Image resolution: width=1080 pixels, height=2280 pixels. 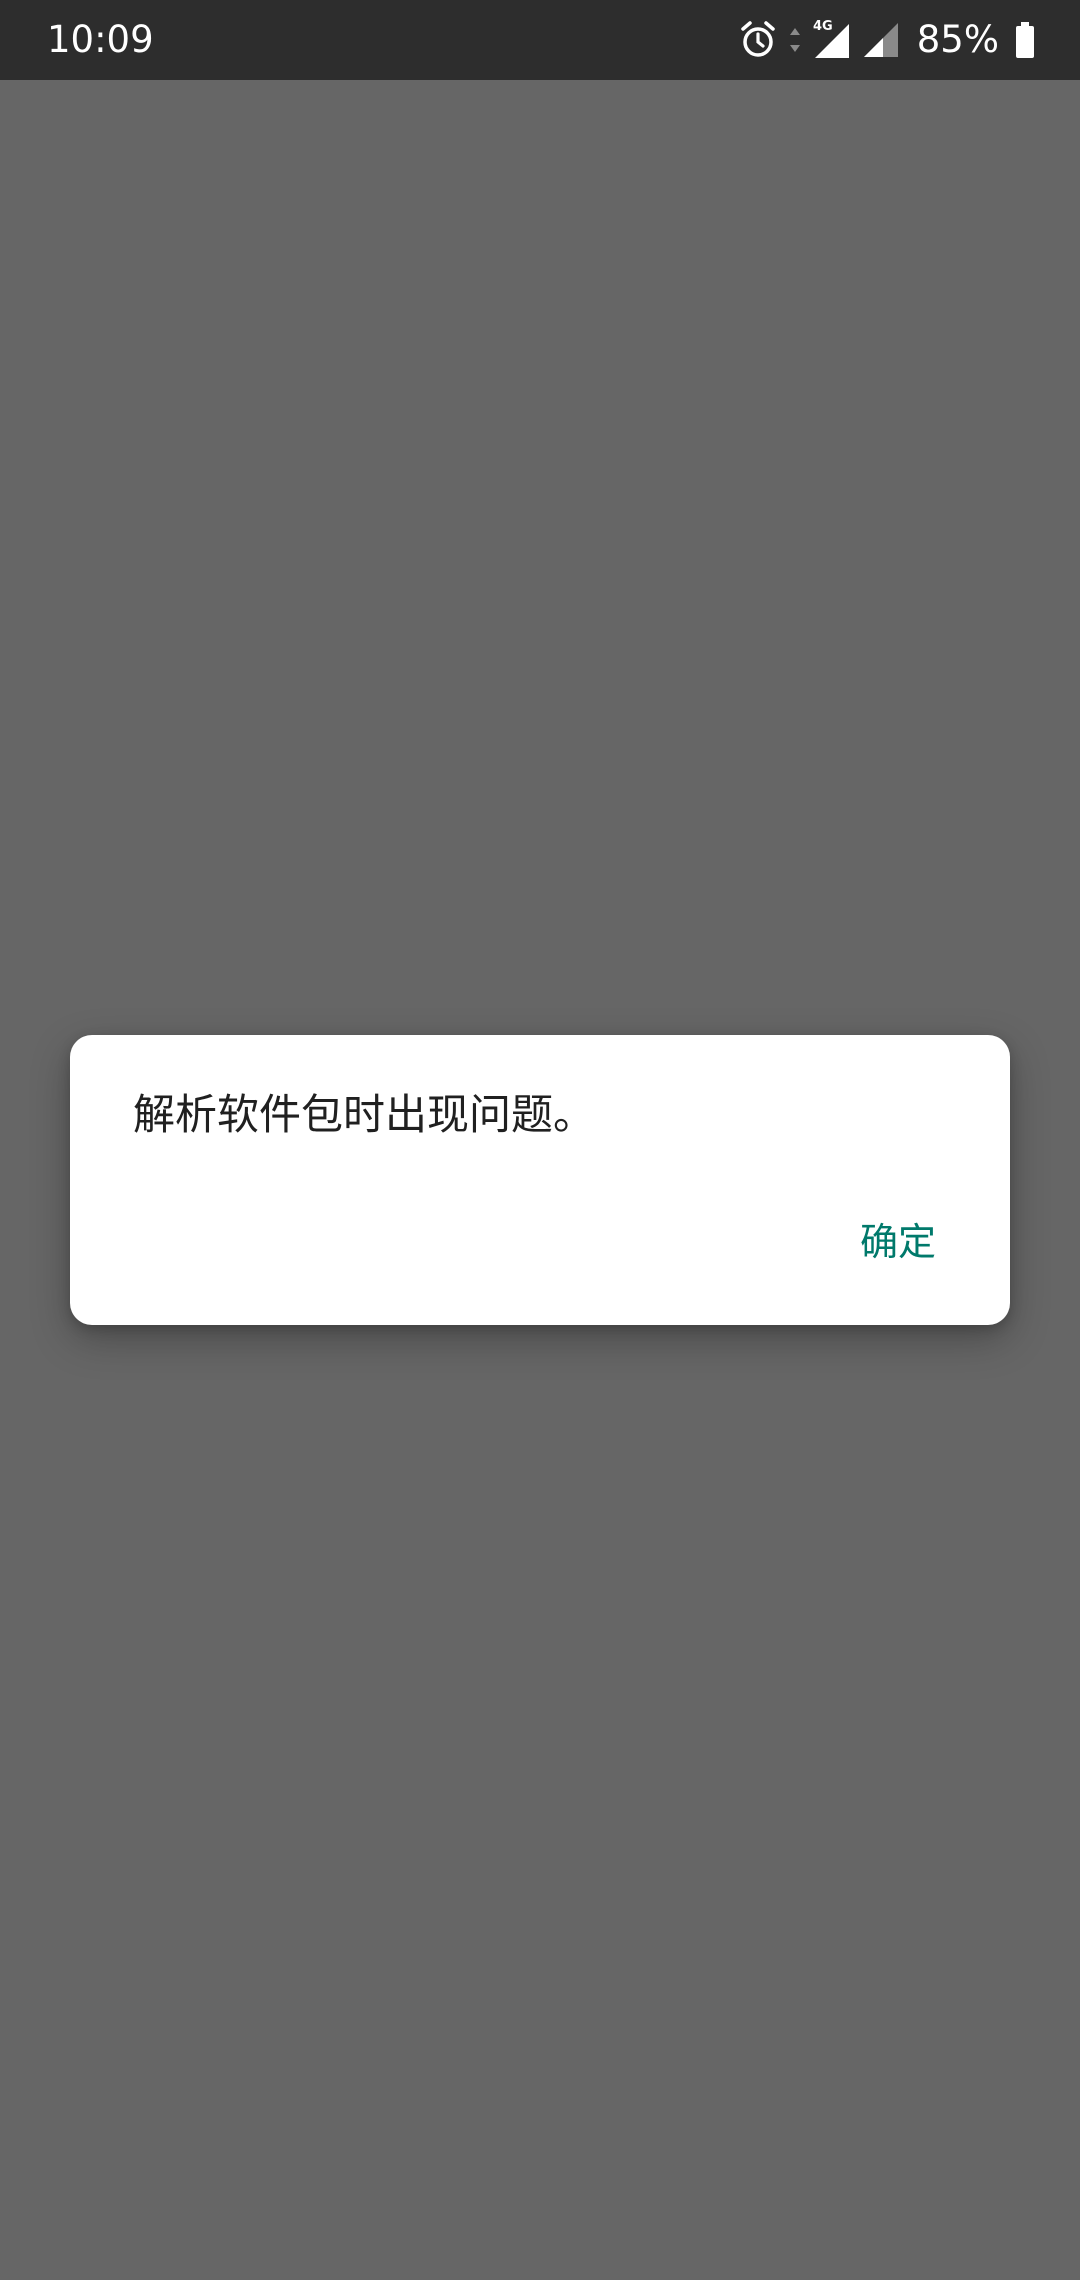 I want to click on battery-percent: 85%, so click(x=957, y=39).